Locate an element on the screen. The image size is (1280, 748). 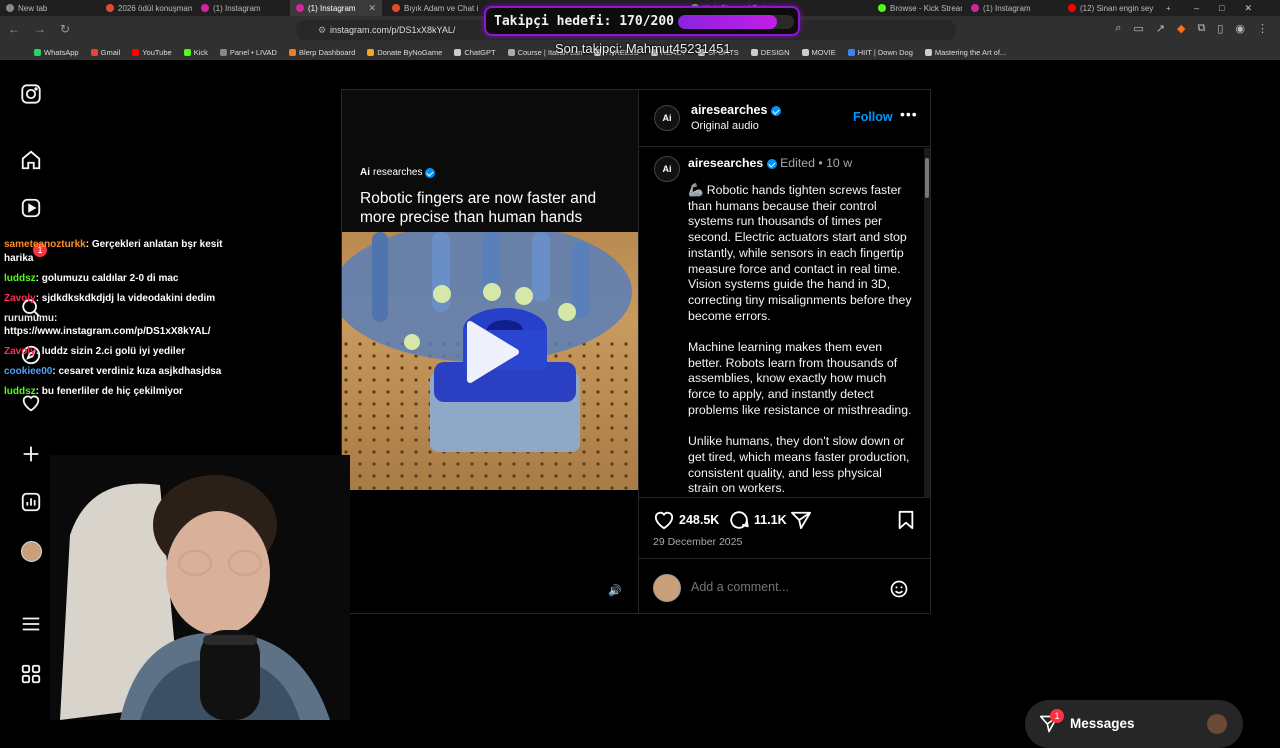
video-frame is located at coordinates (490, 361).